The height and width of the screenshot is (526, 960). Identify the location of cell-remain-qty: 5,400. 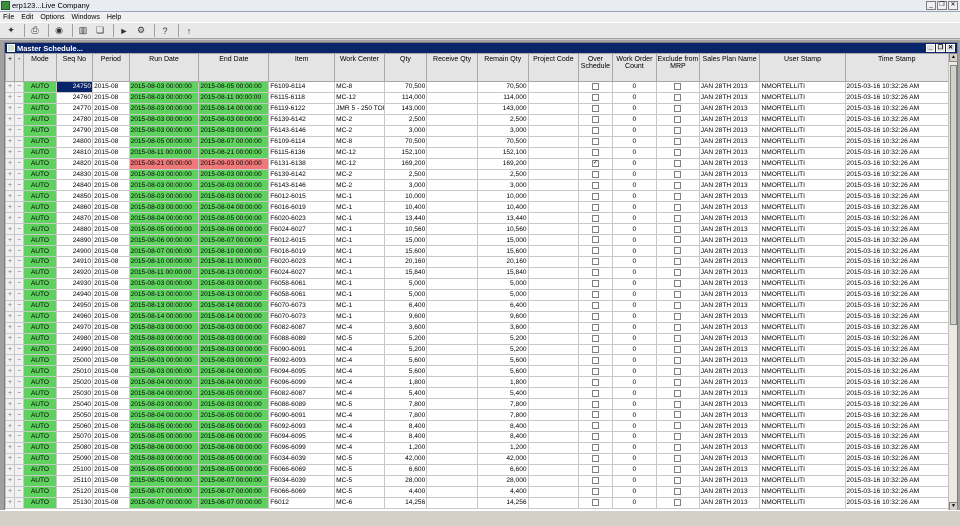
(502, 393).